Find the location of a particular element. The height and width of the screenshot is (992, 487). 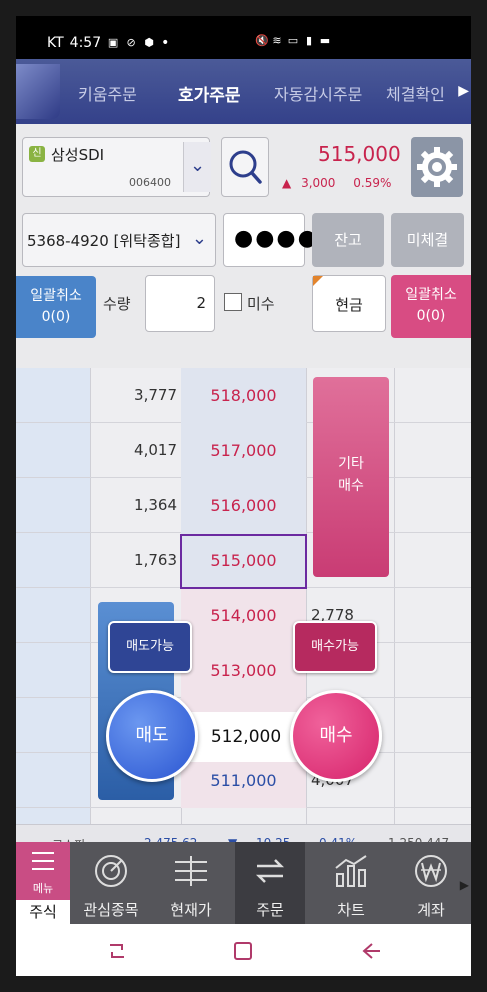

stock-code: 006400 is located at coordinates (150, 182).